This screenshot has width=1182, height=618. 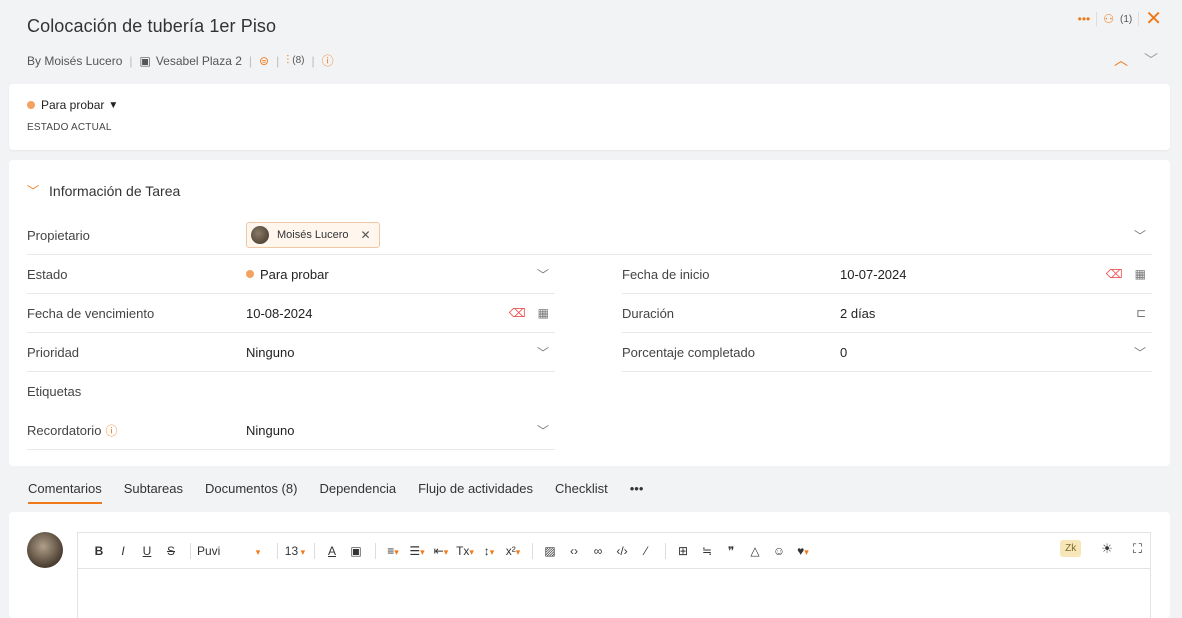 I want to click on field-percent: Porcentaje completado 0 ﹀, so click(x=887, y=352).